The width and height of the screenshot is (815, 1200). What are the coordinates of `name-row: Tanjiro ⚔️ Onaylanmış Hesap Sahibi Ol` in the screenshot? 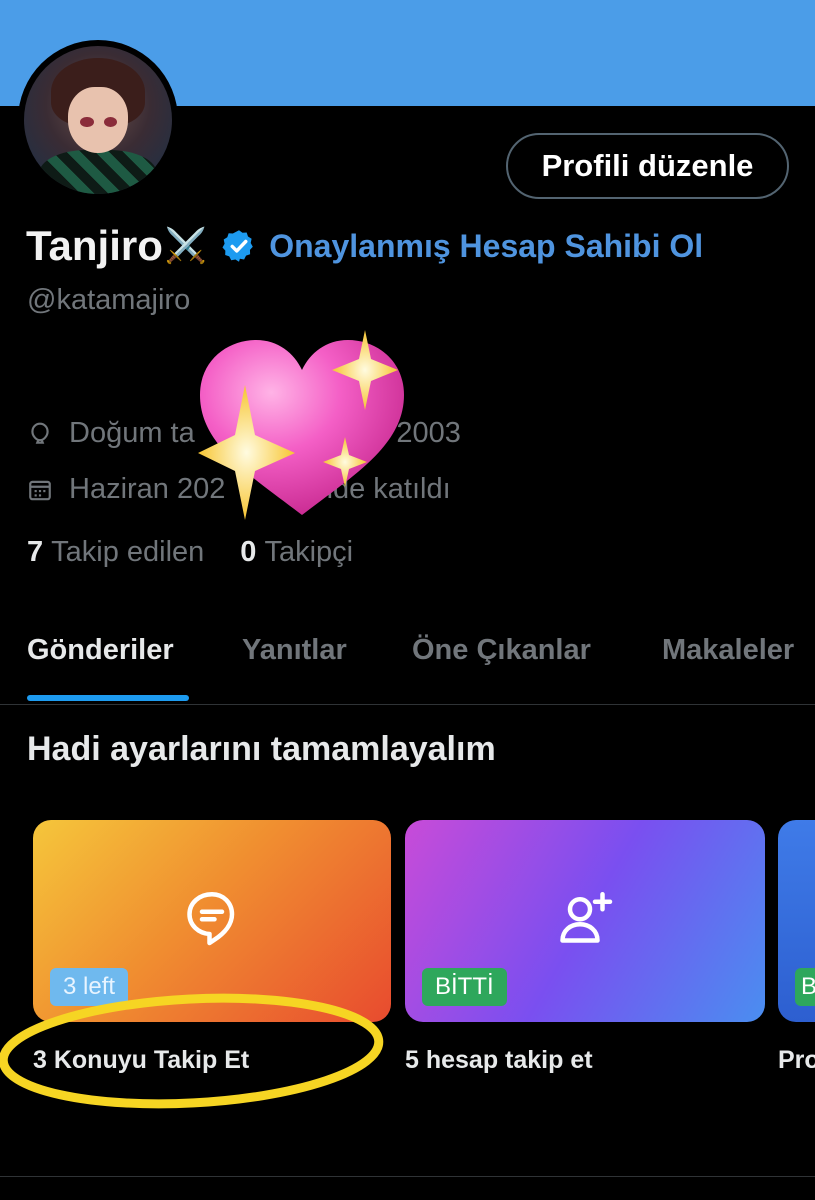 It's located at (364, 246).